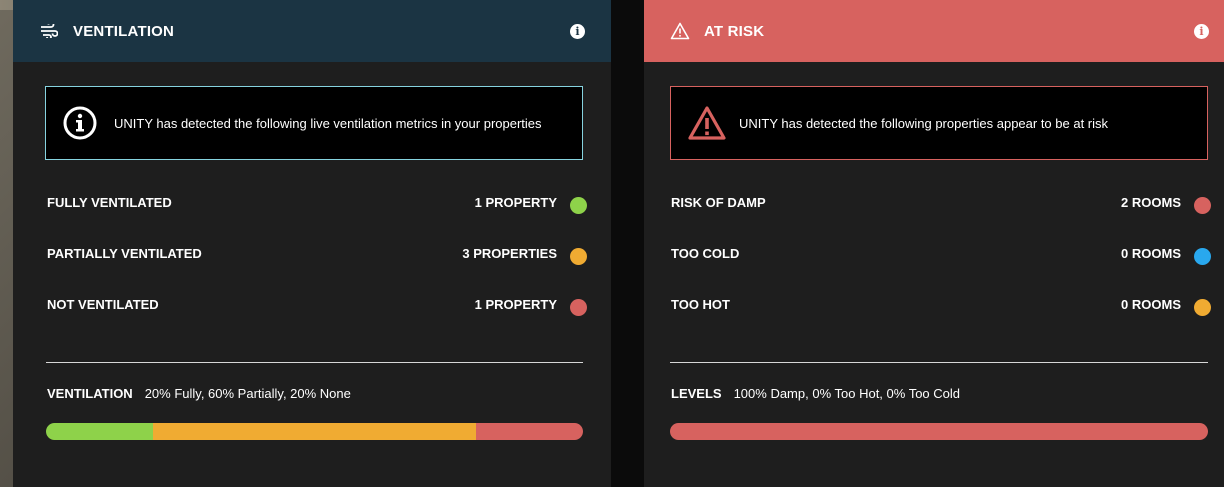 The image size is (1224, 487). What do you see at coordinates (941, 215) in the screenshot?
I see `metric-risk-of-damp: RISK OF DAMP 2 ROOMS` at bounding box center [941, 215].